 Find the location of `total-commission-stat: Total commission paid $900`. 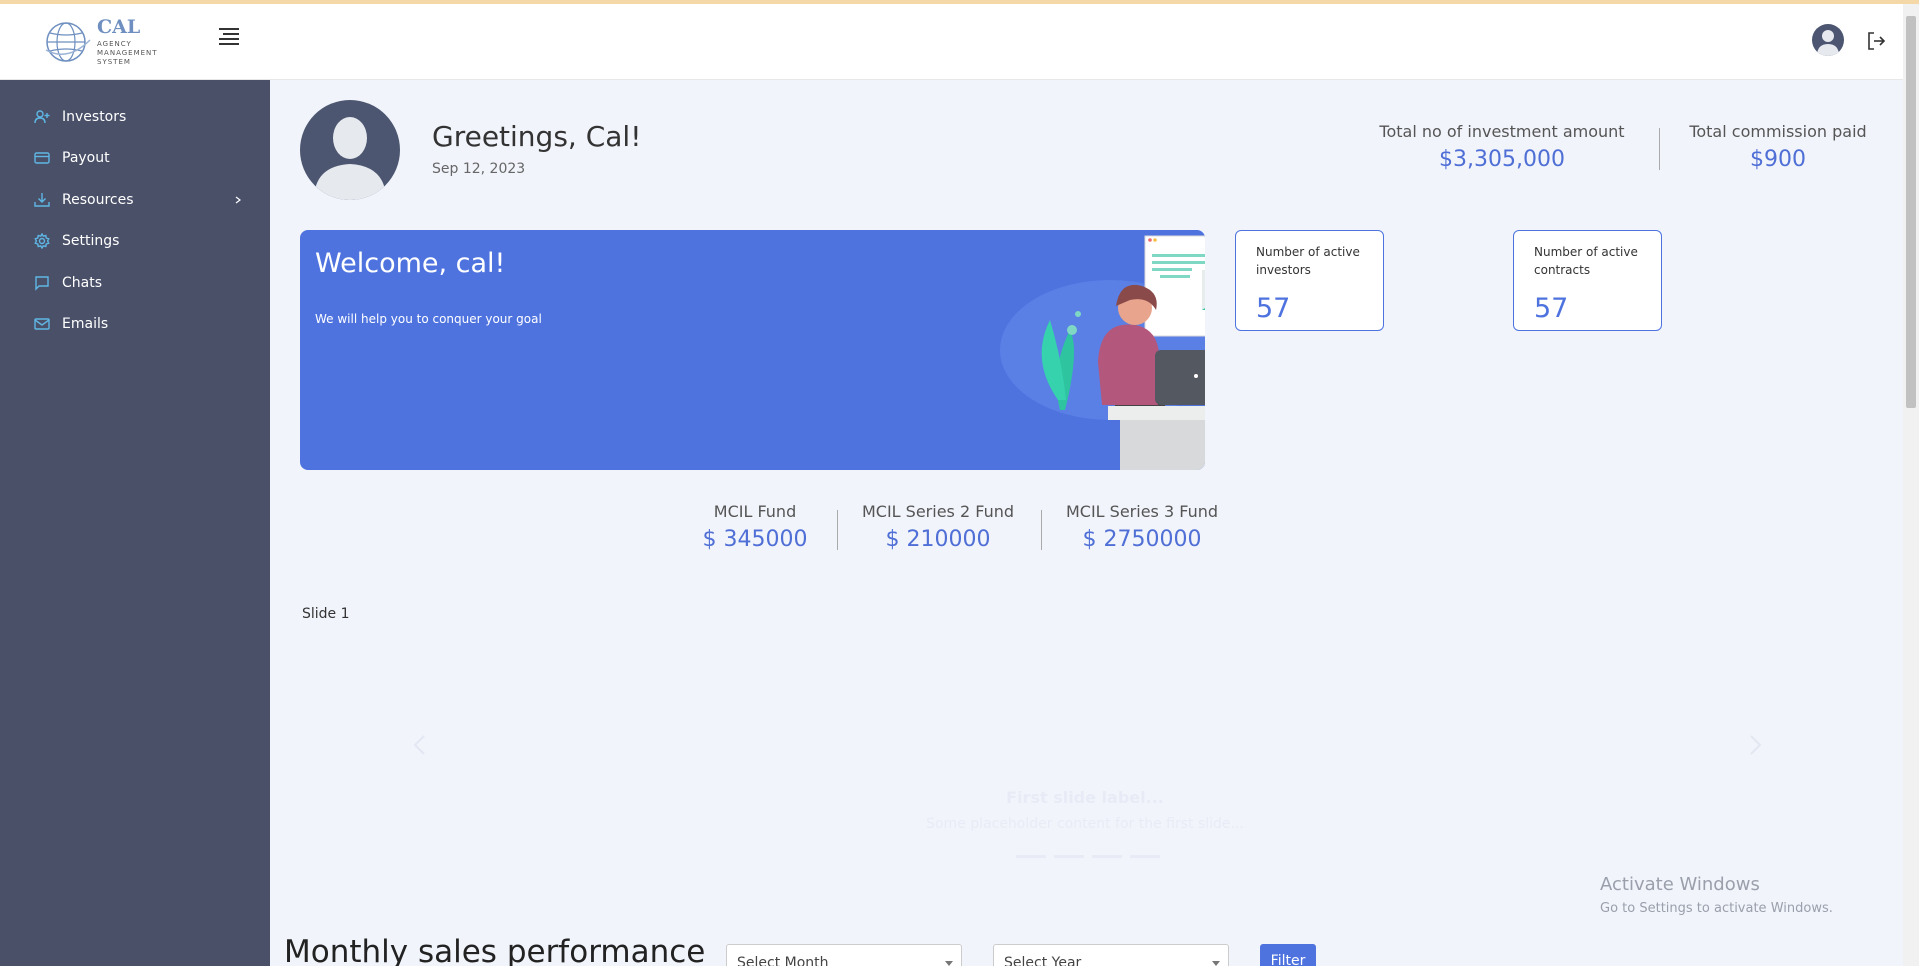

total-commission-stat: Total commission paid $900 is located at coordinates (1778, 147).